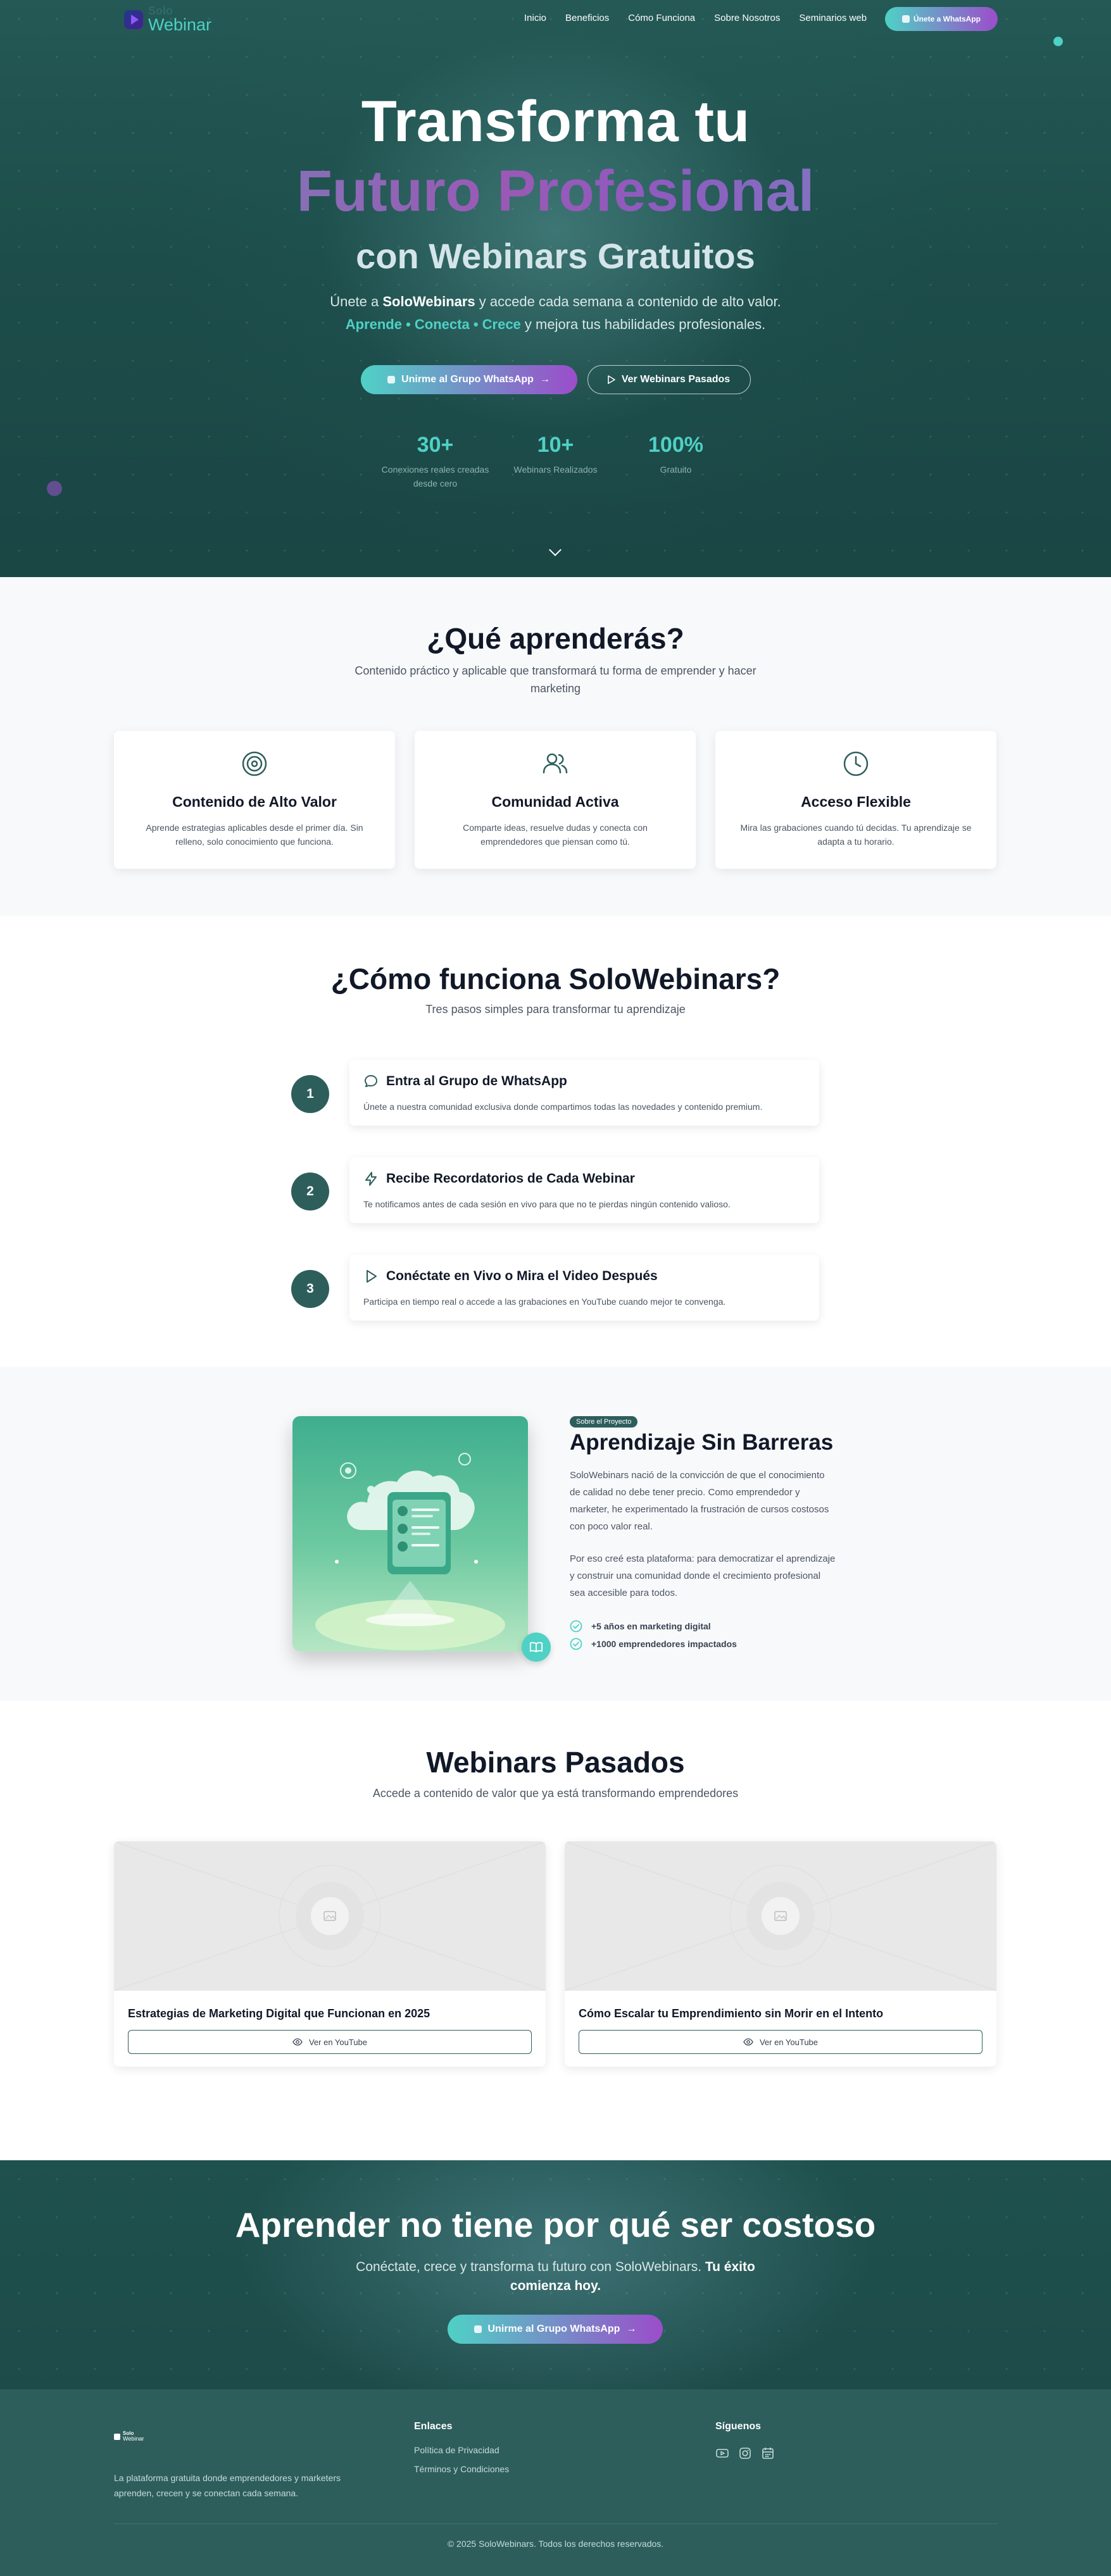 The image size is (1111, 2576). What do you see at coordinates (468, 379) in the screenshot?
I see `join-whatsapp-button: Unirme al Grupo WhatsApp →` at bounding box center [468, 379].